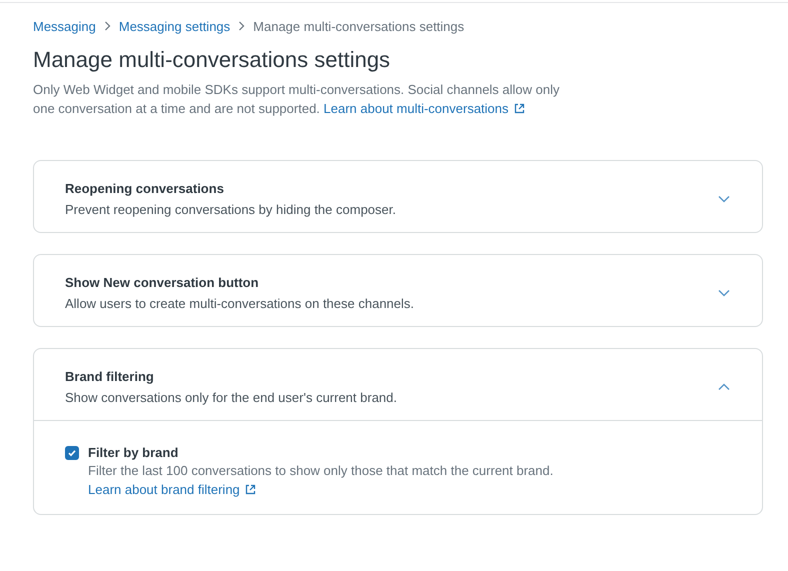 The height and width of the screenshot is (571, 788). What do you see at coordinates (110, 376) in the screenshot?
I see `section-title: Brand filtering` at bounding box center [110, 376].